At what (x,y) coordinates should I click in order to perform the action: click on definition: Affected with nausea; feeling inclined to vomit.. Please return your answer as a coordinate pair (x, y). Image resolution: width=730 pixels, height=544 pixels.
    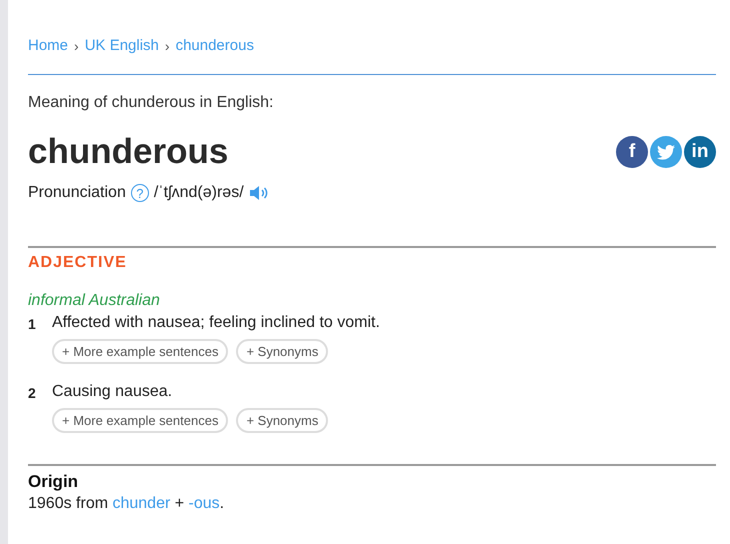
    Looking at the image, I should click on (216, 323).